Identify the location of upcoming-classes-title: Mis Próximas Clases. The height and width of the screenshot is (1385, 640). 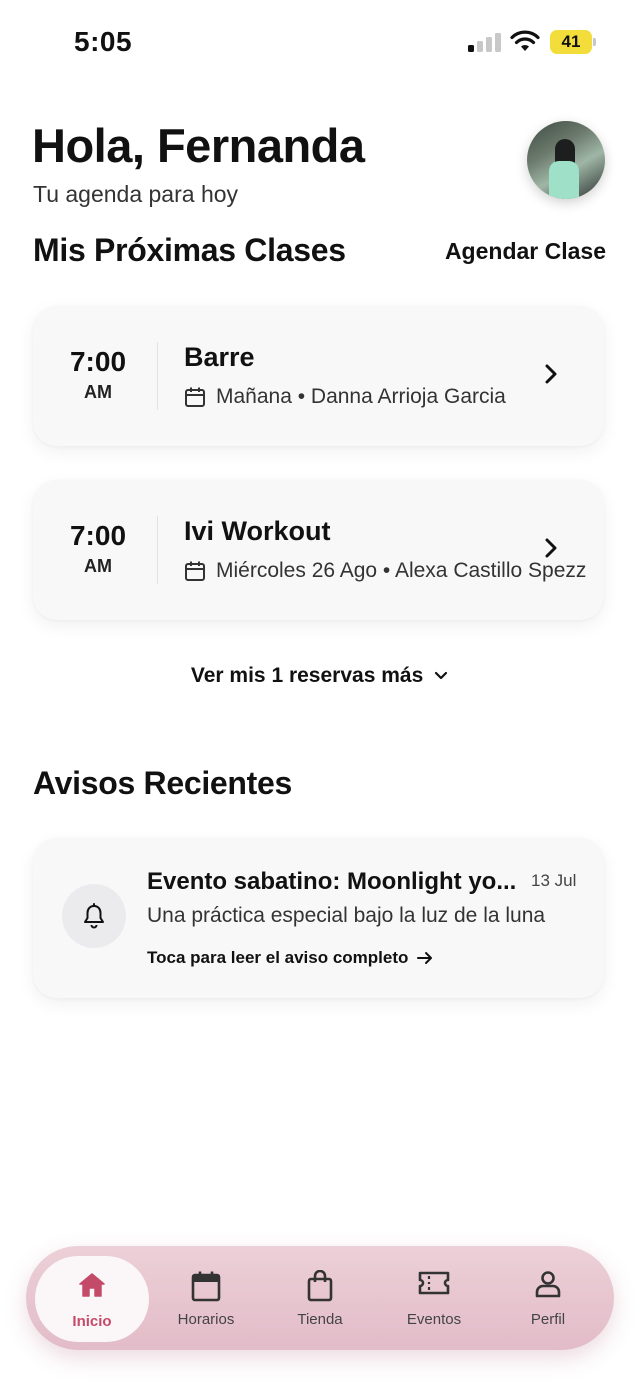
(189, 250).